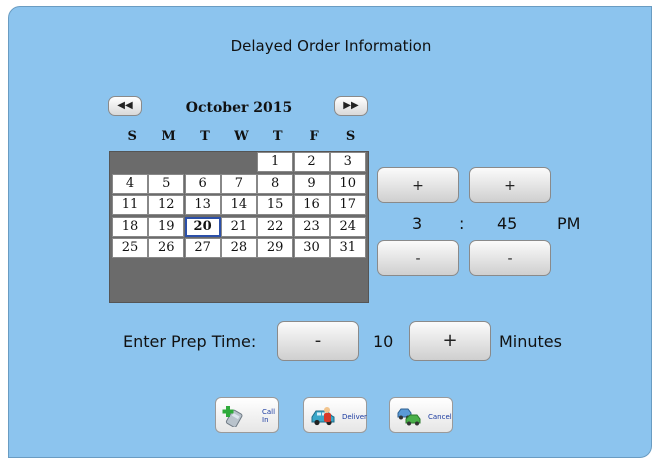 This screenshot has height=466, width=652. Describe the element at coordinates (311, 226) in the screenshot. I see `calendar-day: 23` at that location.